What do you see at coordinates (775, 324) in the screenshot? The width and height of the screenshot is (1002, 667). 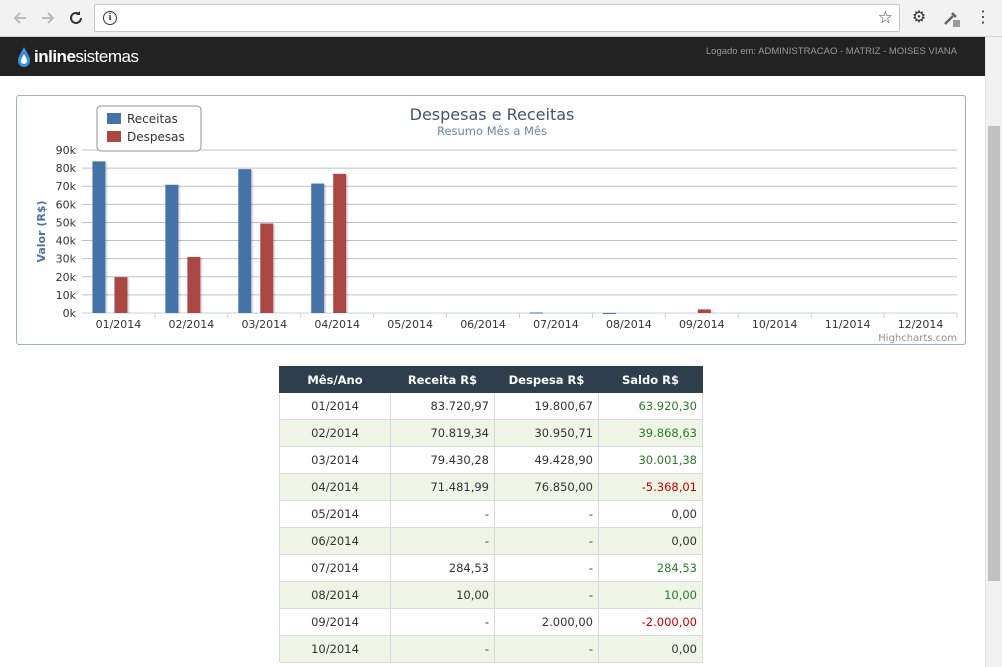 I see `x-tick-label: 10/2014` at bounding box center [775, 324].